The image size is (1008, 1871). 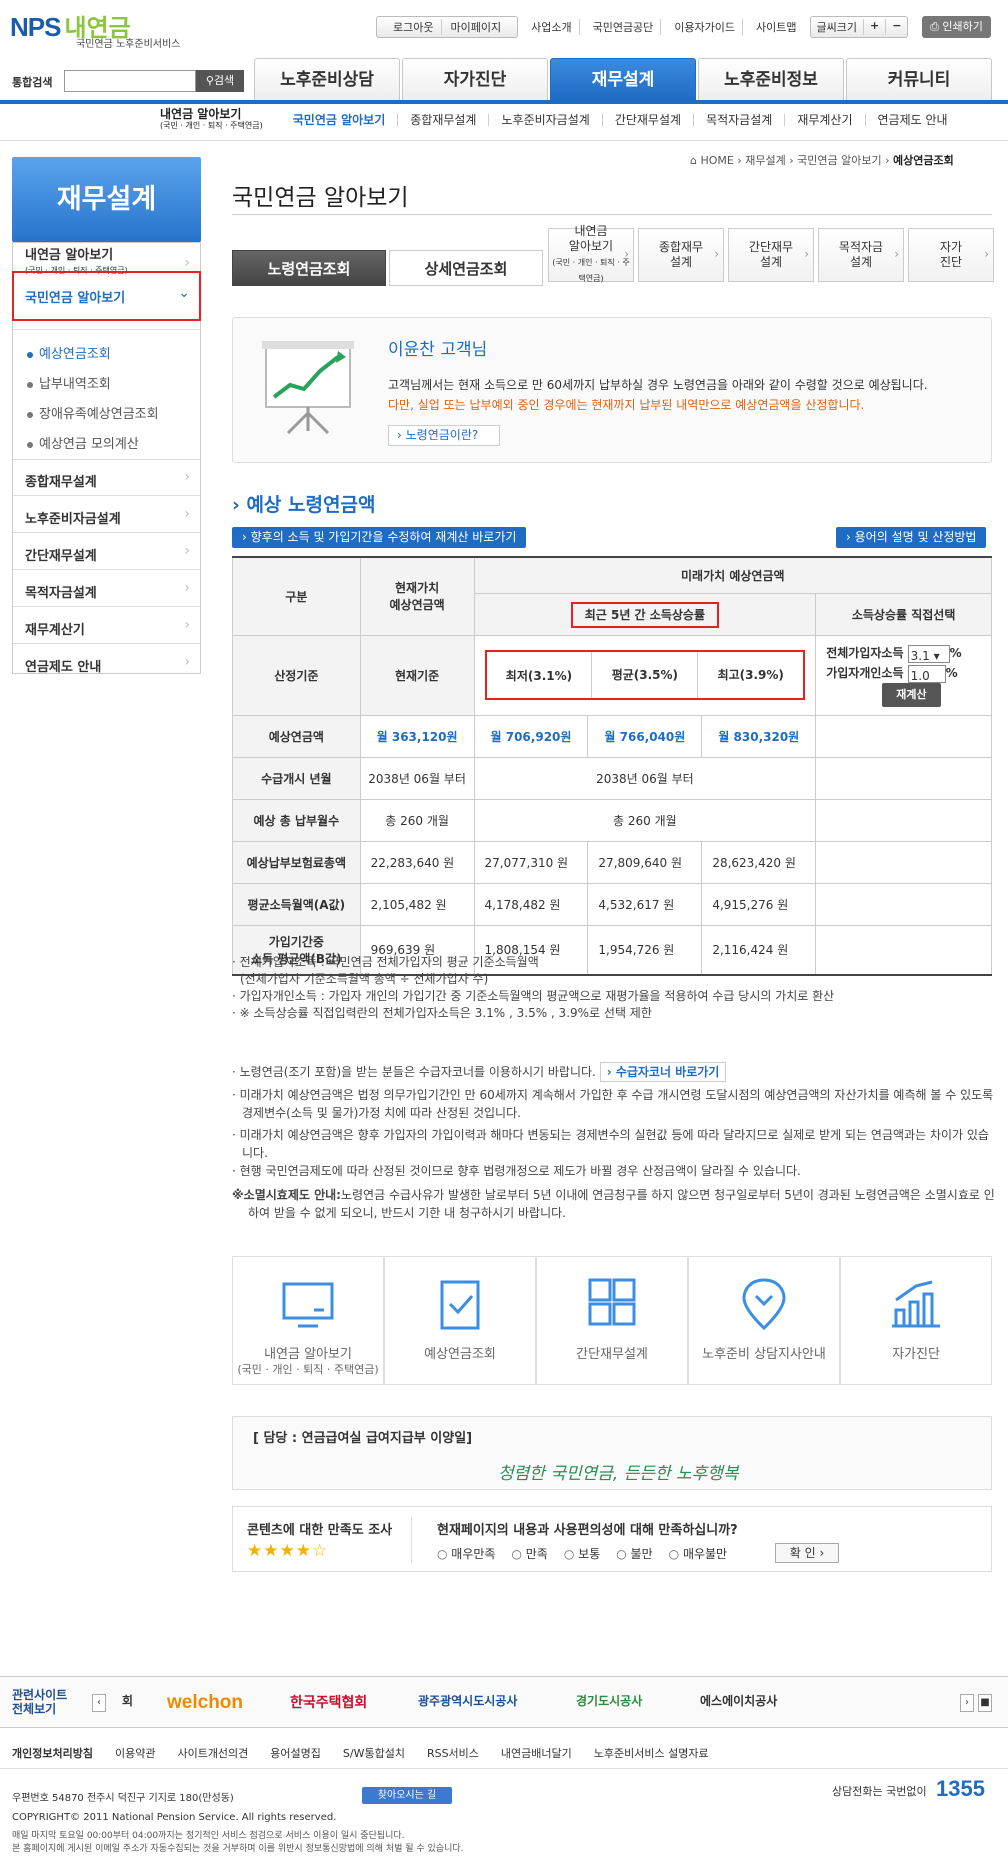 What do you see at coordinates (771, 255) in the screenshot?
I see `quick-tab-simple: 간단재무 설계` at bounding box center [771, 255].